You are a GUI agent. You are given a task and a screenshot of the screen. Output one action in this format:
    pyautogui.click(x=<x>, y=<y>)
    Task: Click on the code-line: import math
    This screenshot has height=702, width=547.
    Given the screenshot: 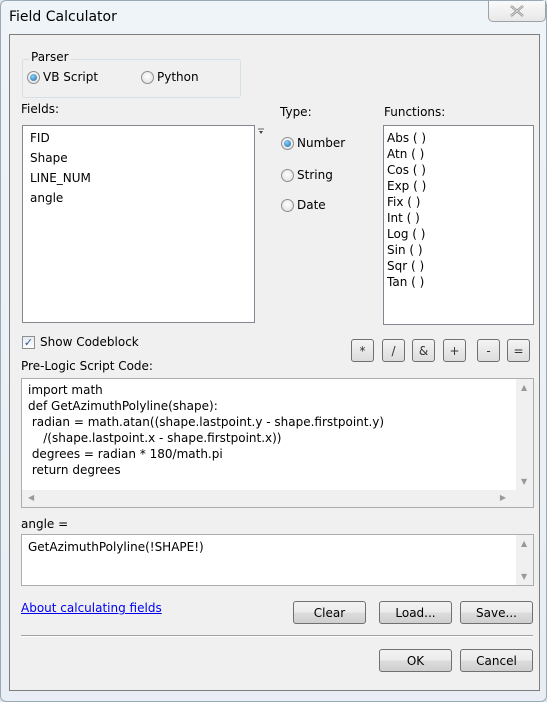 What is the action you would take?
    pyautogui.click(x=65, y=390)
    